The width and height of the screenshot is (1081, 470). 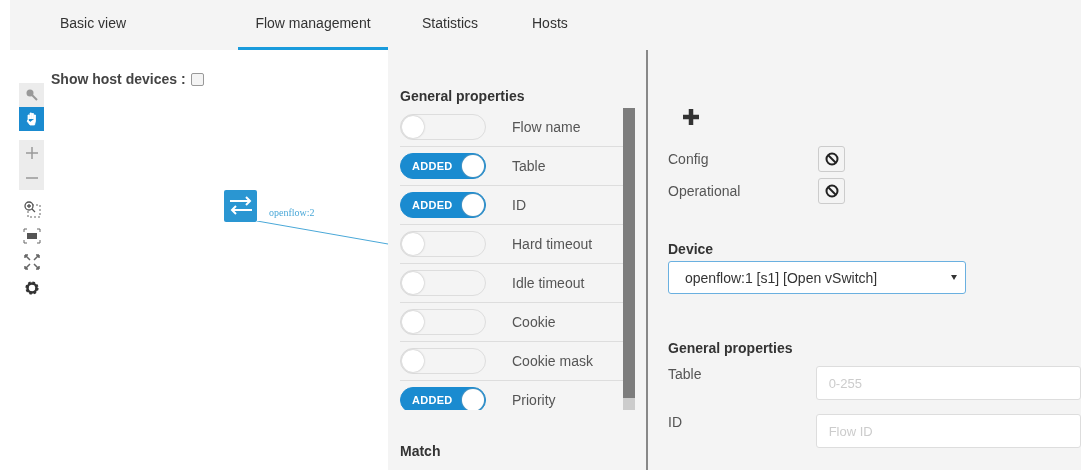 I want to click on switch-arrows-icon, so click(x=240, y=206).